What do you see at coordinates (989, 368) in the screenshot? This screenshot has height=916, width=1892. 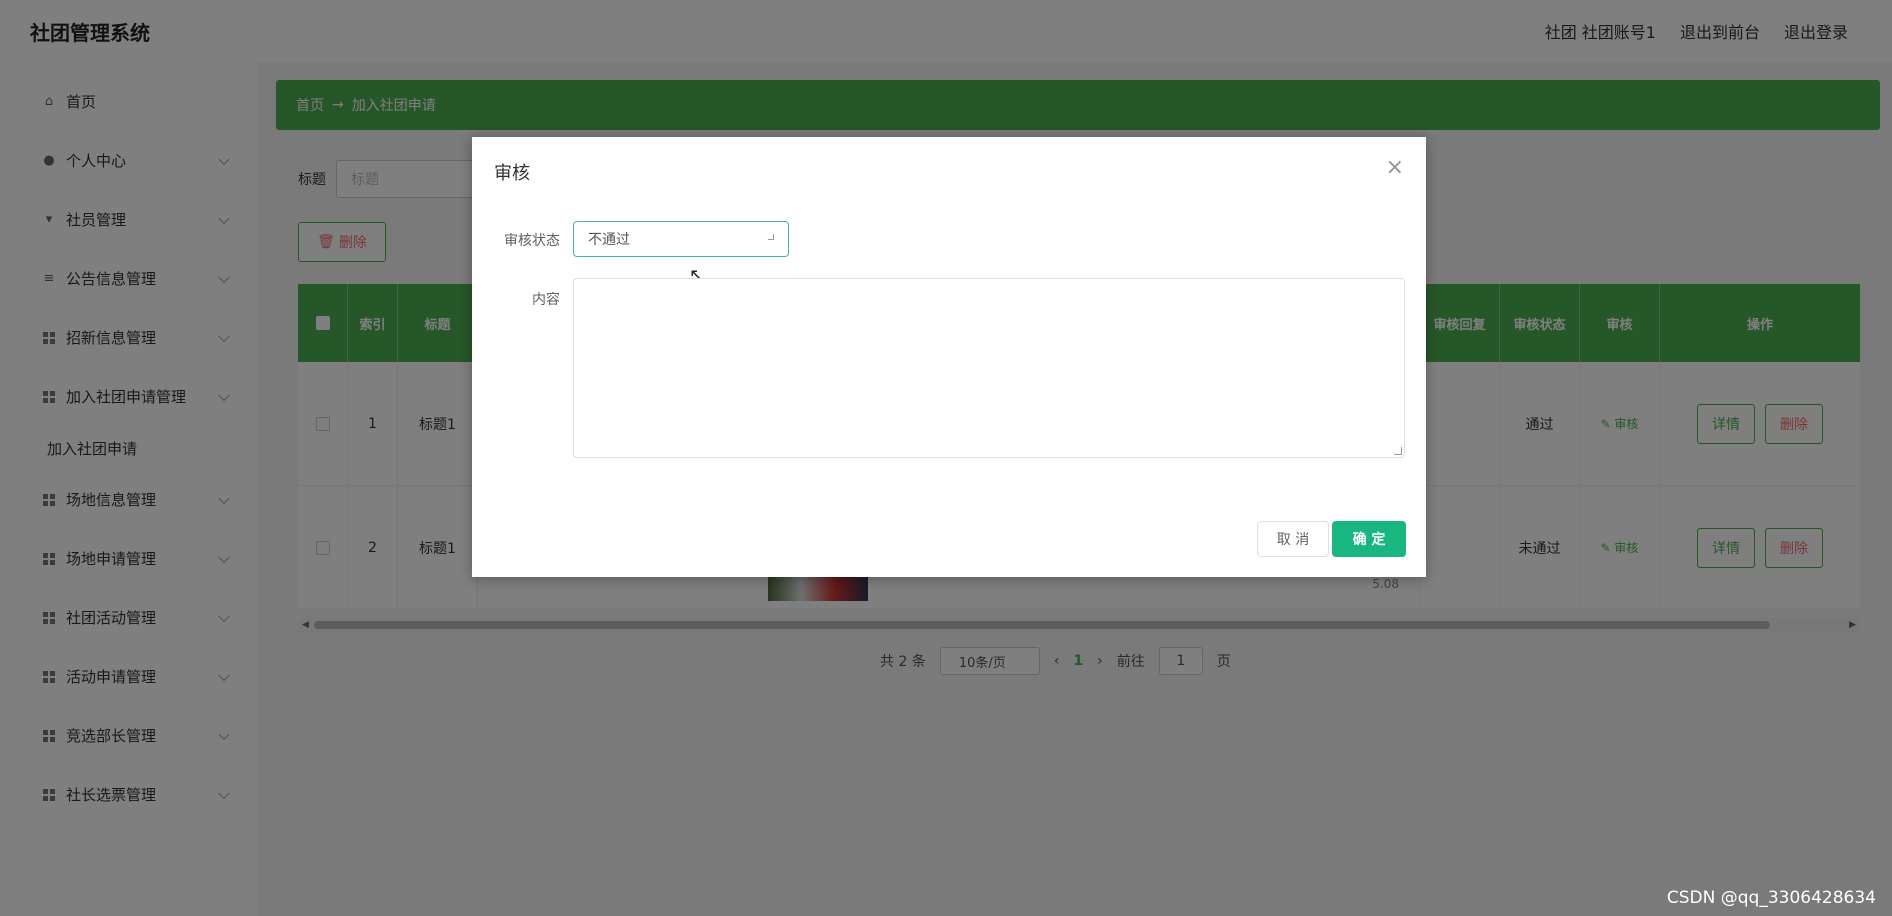 I see `content-textarea` at bounding box center [989, 368].